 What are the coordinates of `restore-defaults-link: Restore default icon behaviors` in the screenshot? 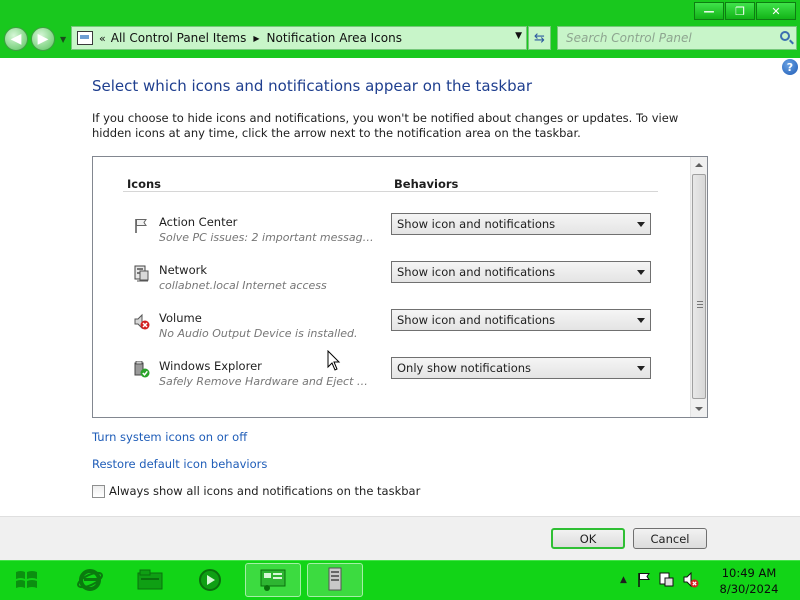 It's located at (179, 464).